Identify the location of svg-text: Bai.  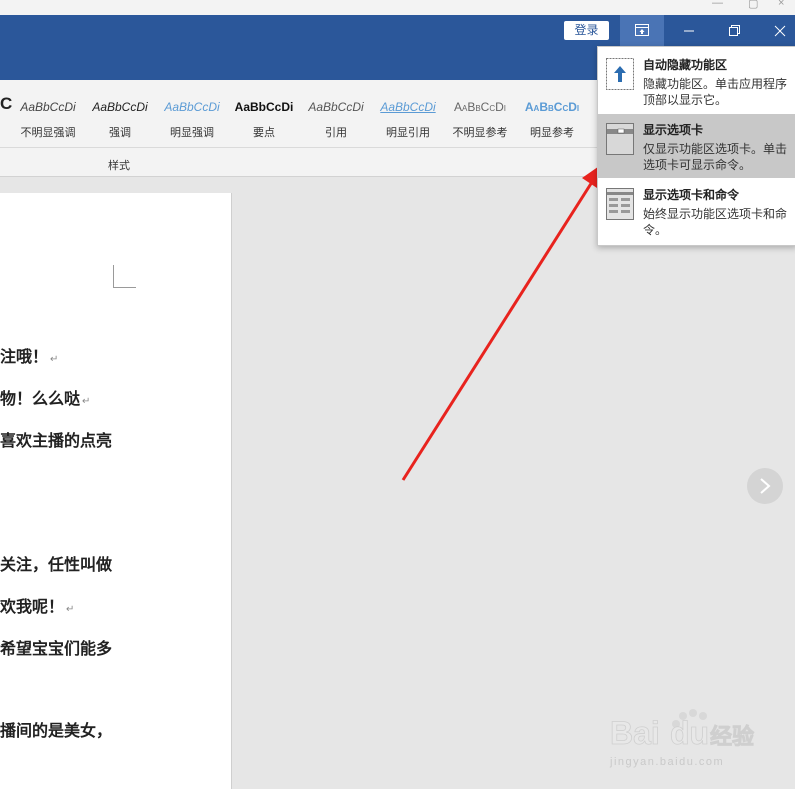
(635, 733).